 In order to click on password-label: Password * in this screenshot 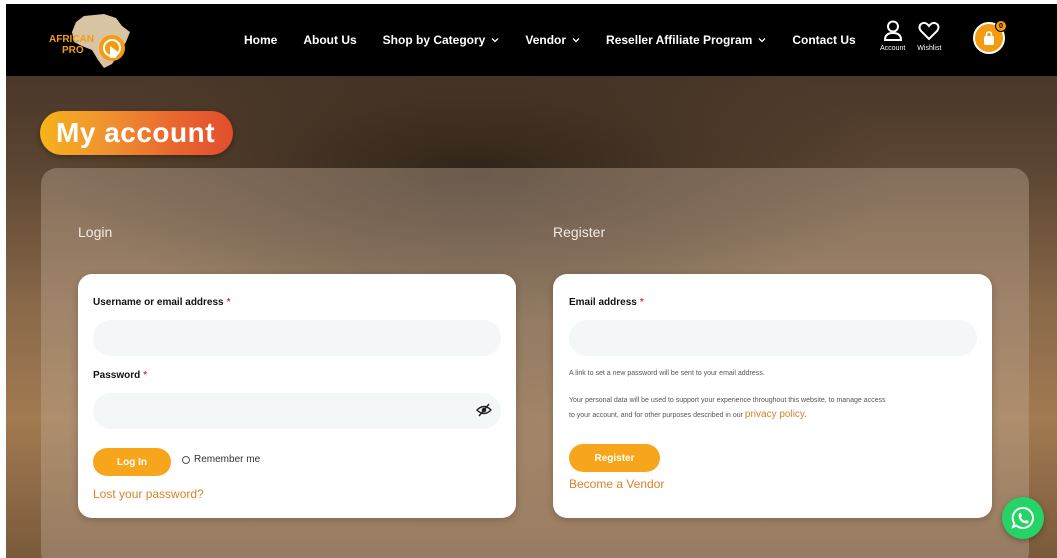, I will do `click(120, 375)`.